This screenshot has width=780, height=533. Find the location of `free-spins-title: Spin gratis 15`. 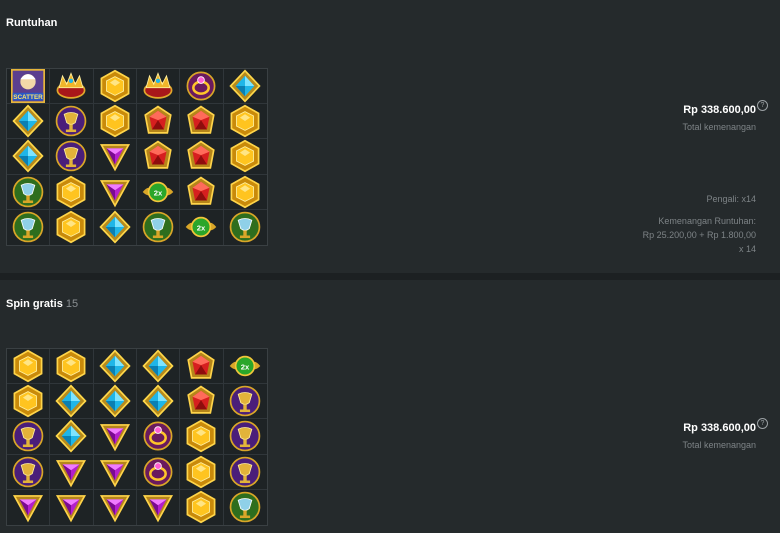

free-spins-title: Spin gratis 15 is located at coordinates (42, 304).